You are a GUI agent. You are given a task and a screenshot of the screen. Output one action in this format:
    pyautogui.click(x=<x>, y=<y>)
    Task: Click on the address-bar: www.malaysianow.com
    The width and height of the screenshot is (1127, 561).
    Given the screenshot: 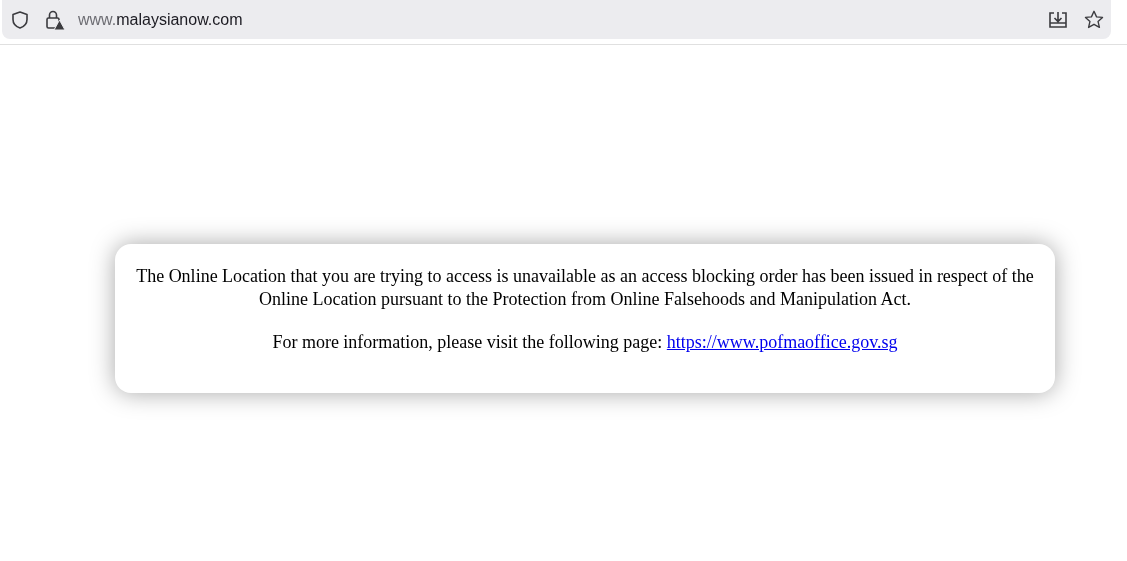 What is the action you would take?
    pyautogui.click(x=556, y=19)
    